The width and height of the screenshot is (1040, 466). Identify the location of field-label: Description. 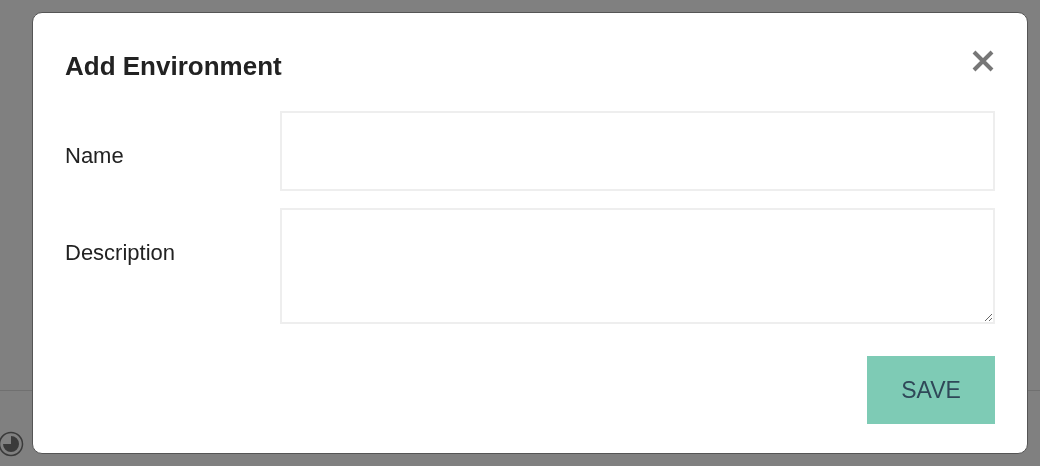
(121, 253).